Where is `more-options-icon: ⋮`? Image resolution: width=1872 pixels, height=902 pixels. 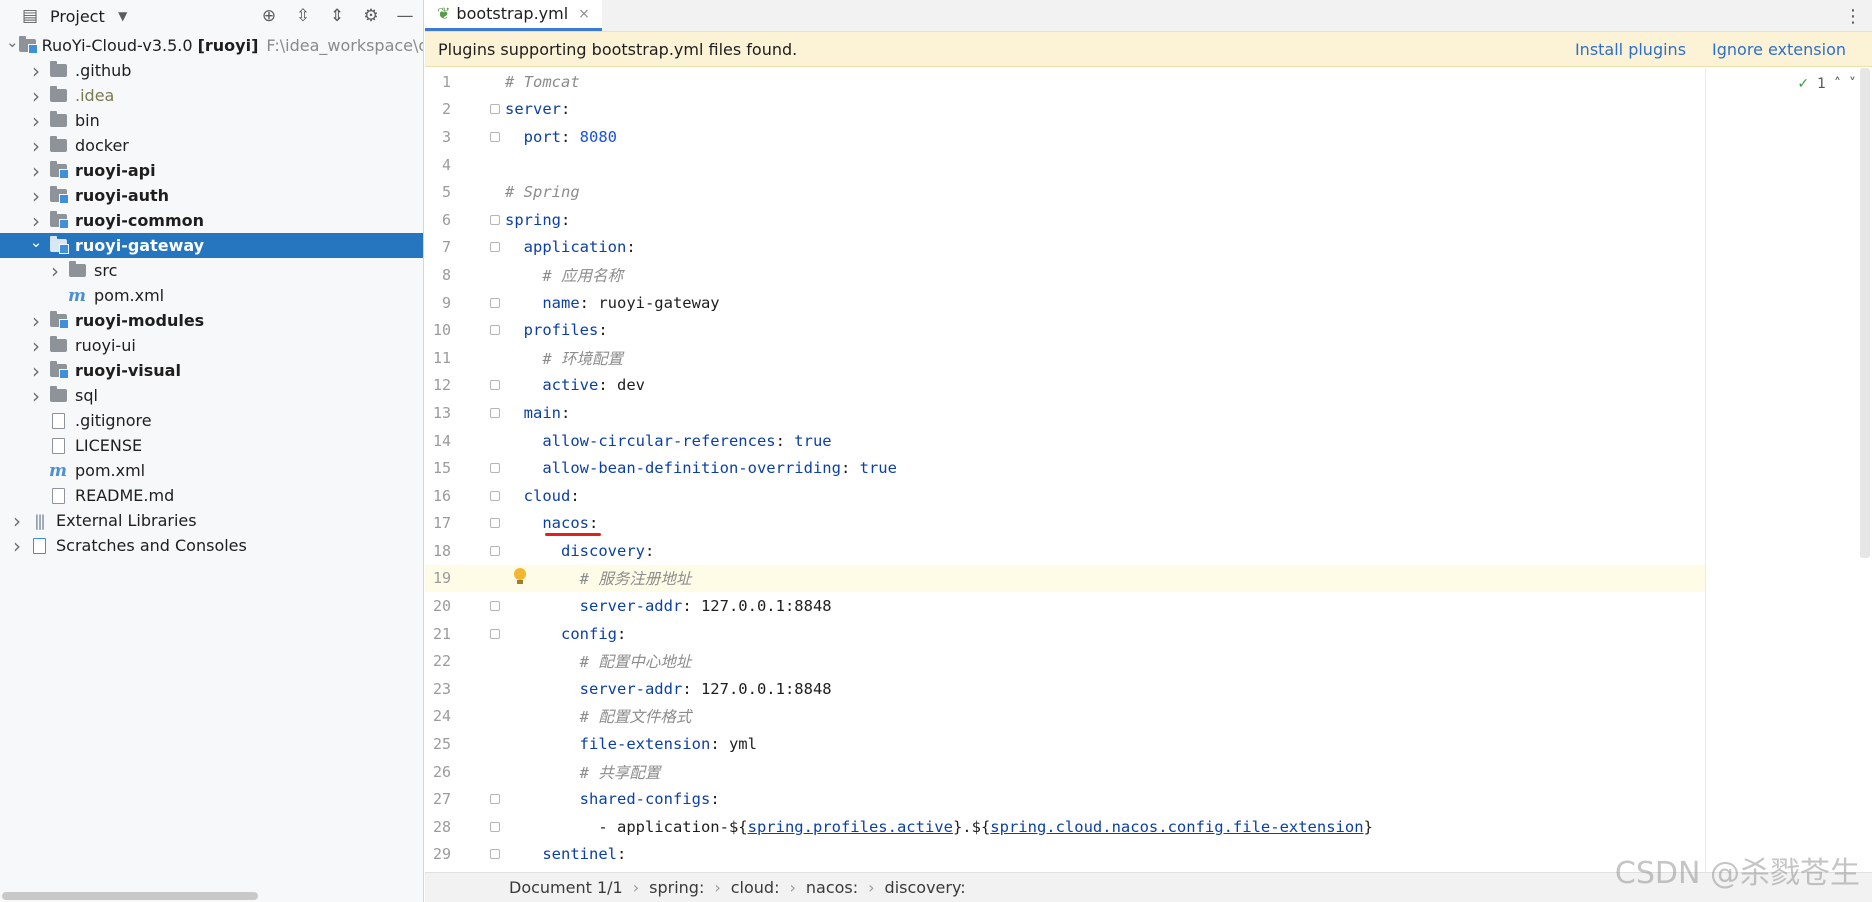 more-options-icon: ⋮ is located at coordinates (1853, 16).